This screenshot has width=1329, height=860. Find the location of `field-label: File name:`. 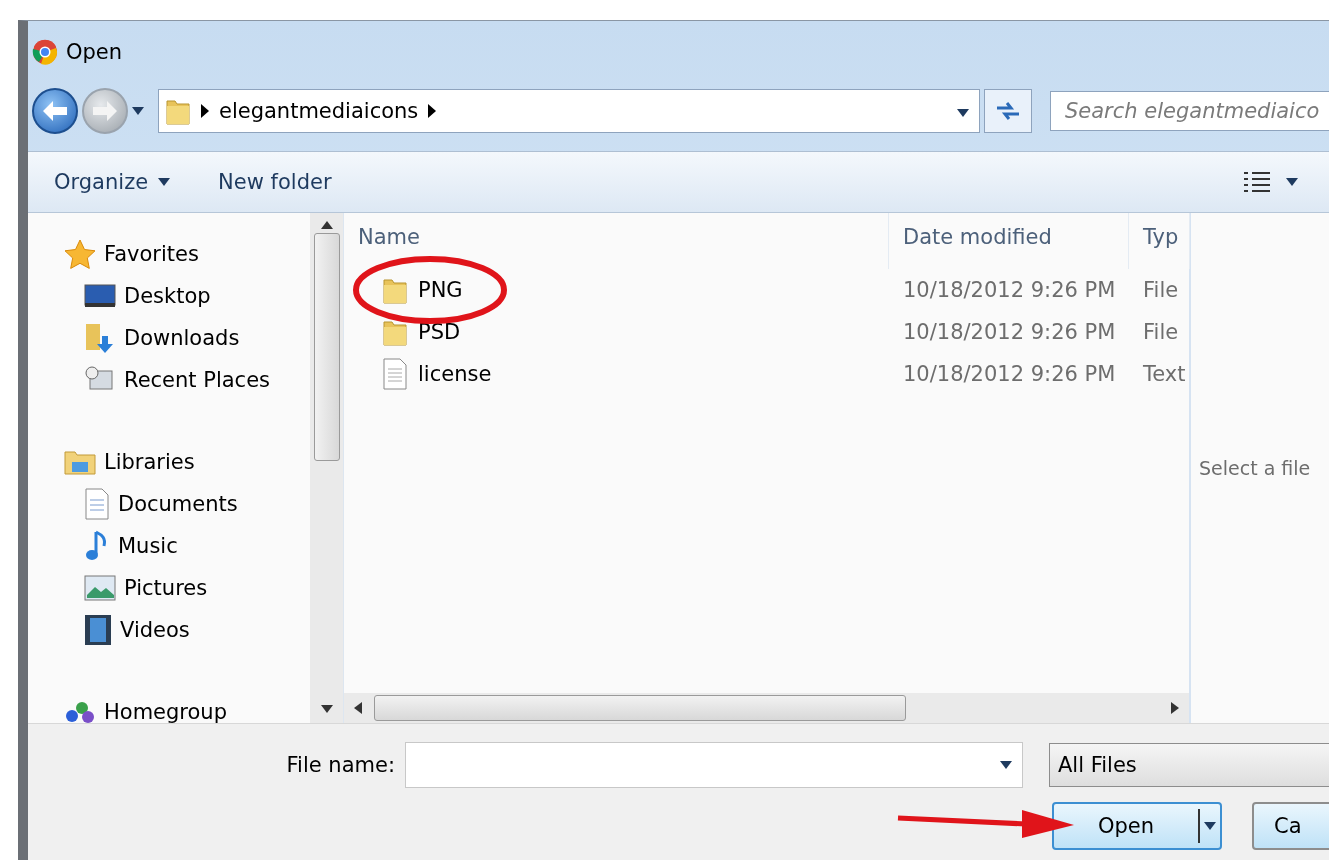

field-label: File name: is located at coordinates (340, 765).